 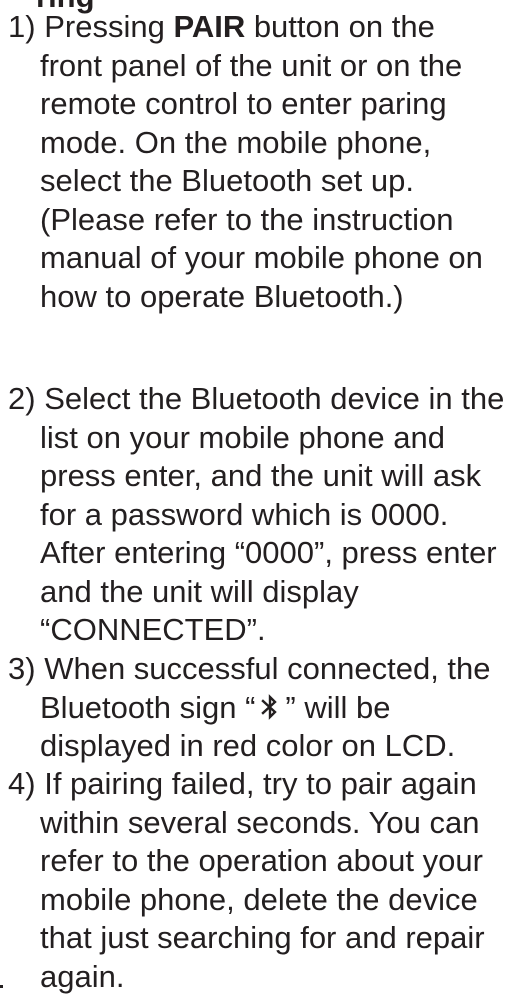 I want to click on page-edge-mark, so click(x=1, y=986).